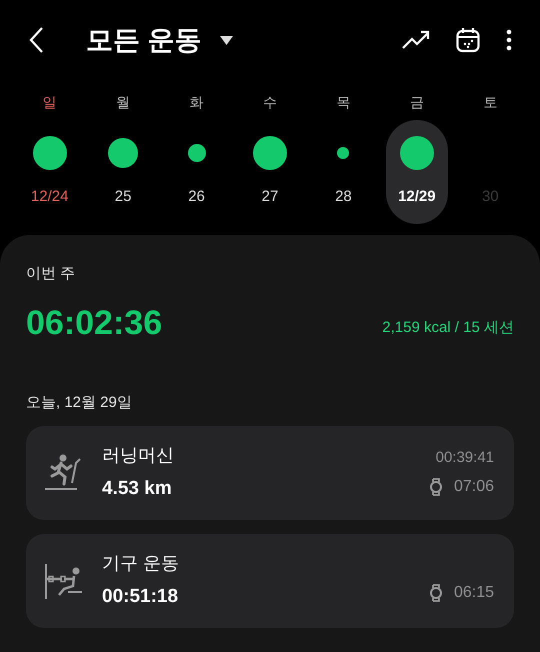 This screenshot has width=540, height=652. Describe the element at coordinates (468, 40) in the screenshot. I see `calendar-icon` at that location.